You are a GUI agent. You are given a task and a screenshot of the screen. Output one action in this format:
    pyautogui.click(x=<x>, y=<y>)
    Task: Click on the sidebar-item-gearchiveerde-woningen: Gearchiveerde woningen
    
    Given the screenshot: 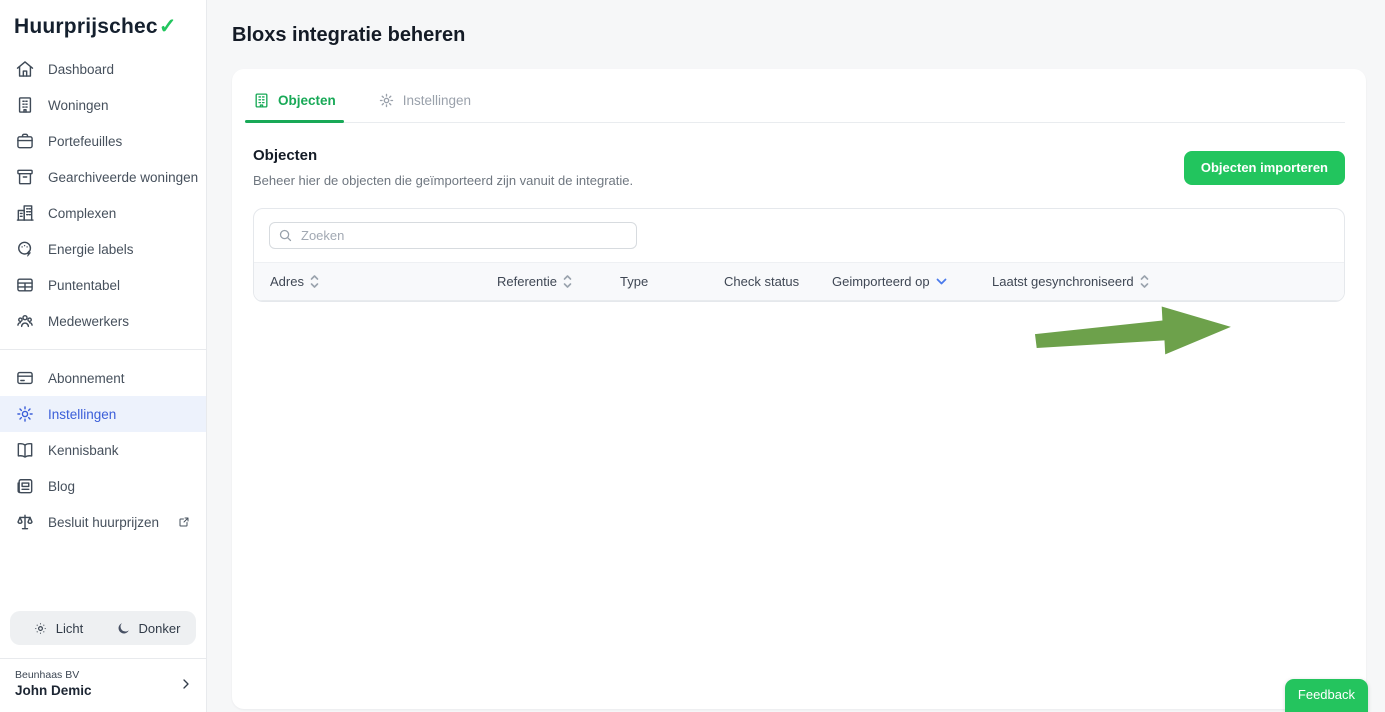 What is the action you would take?
    pyautogui.click(x=103, y=177)
    